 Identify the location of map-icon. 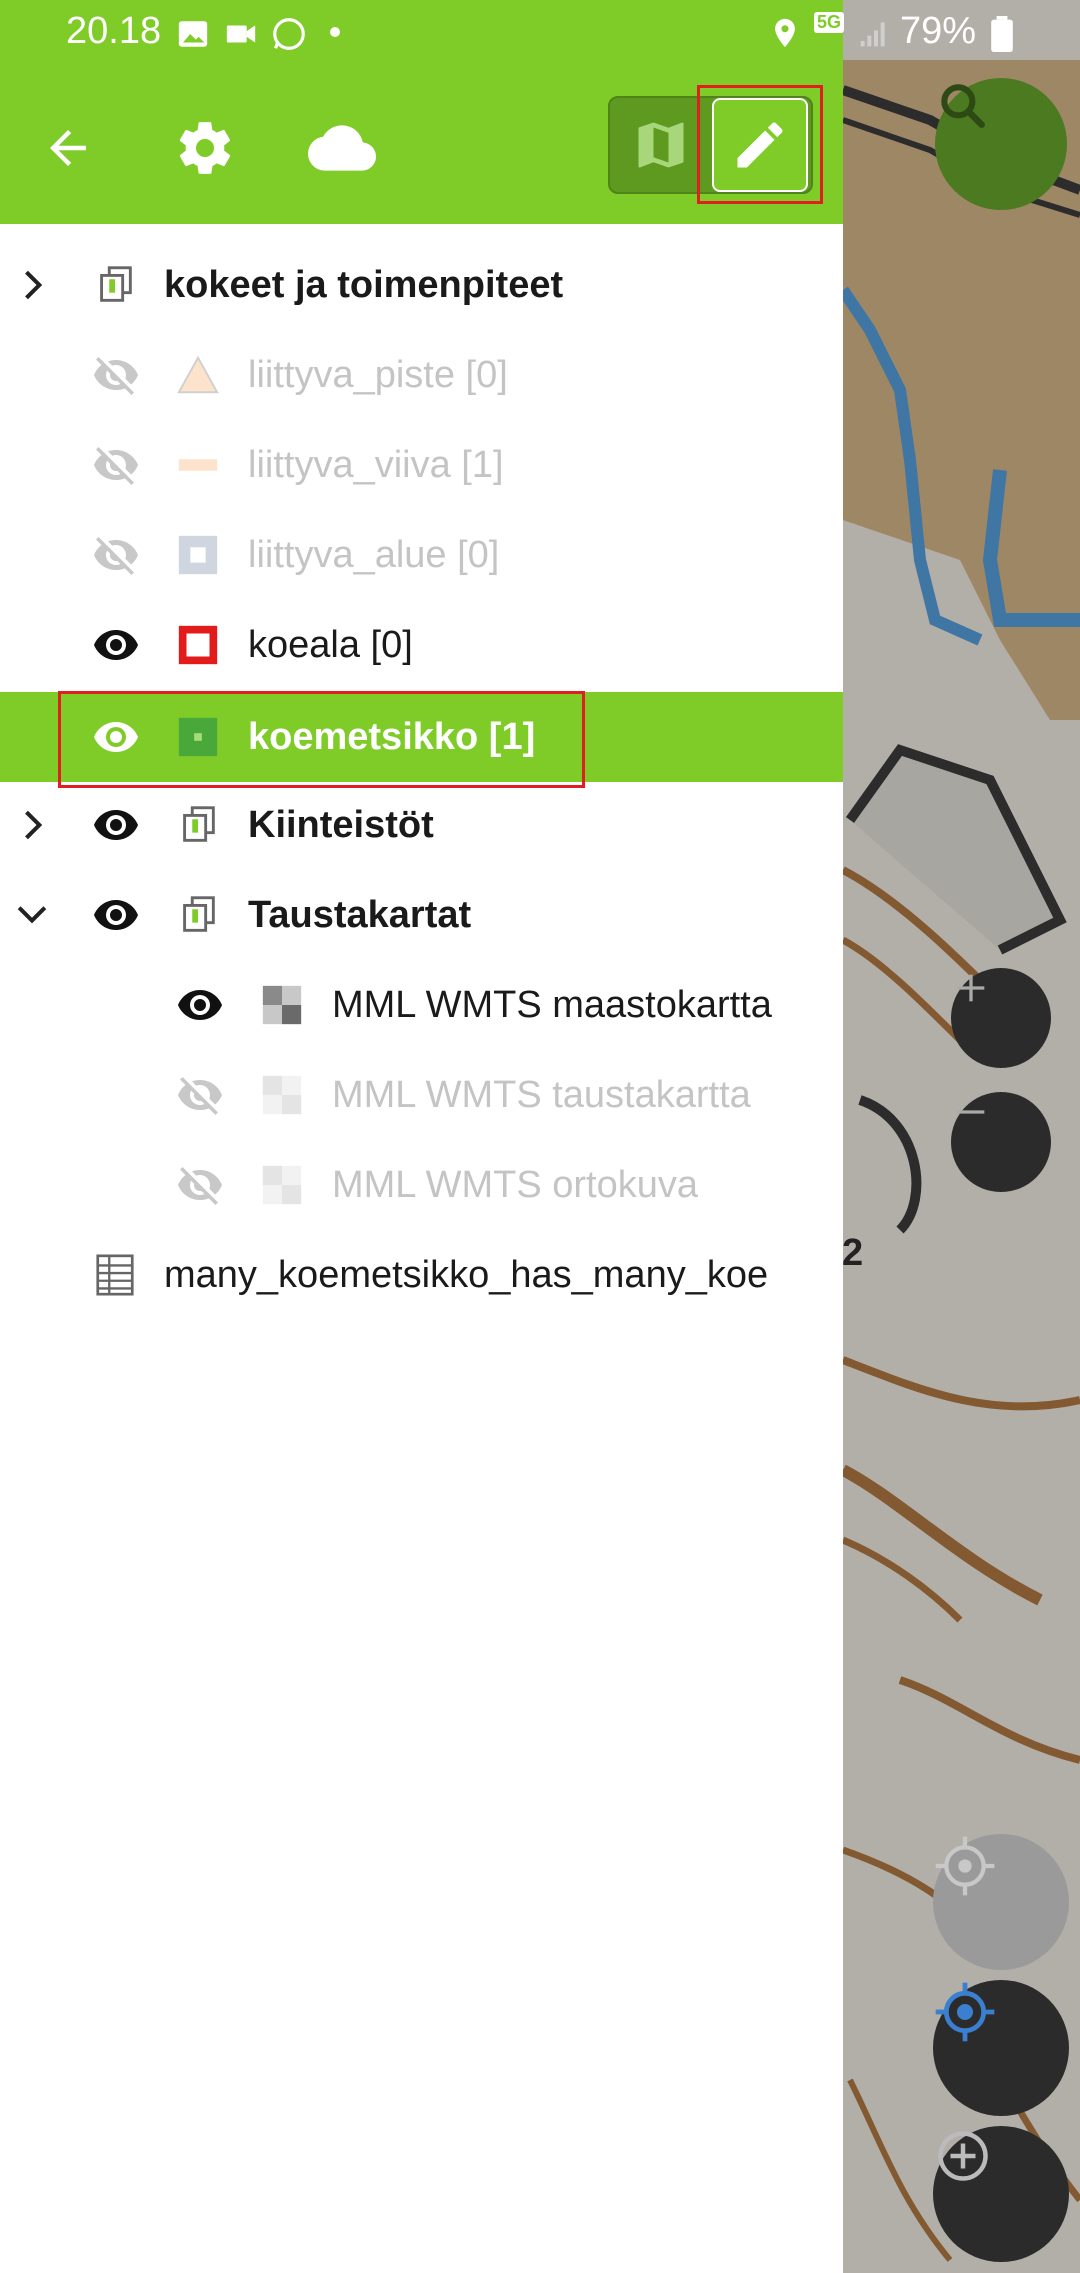
(661, 145).